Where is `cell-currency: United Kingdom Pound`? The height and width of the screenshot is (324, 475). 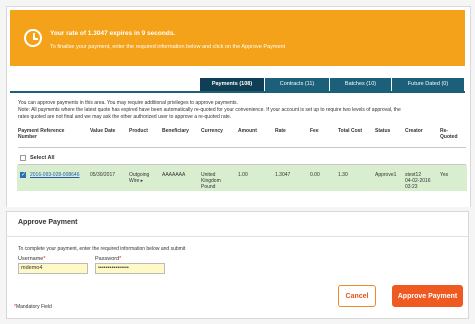
cell-currency: United Kingdom Pound is located at coordinates (211, 181).